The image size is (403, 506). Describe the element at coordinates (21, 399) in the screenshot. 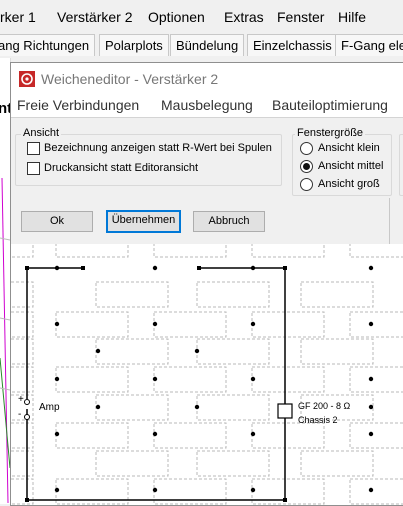

I see `amp-plus-sign: +` at that location.